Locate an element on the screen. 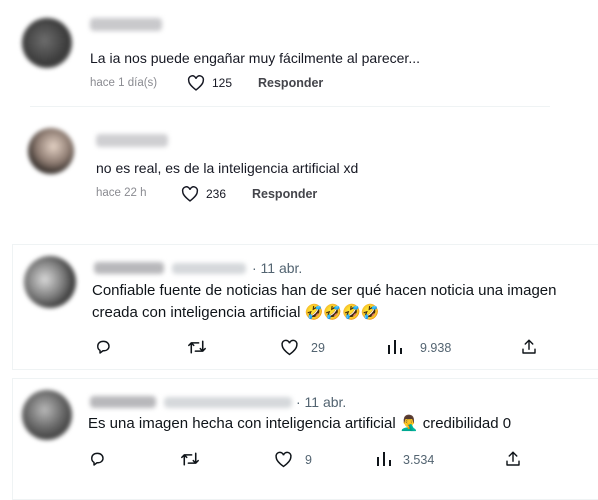 The width and height of the screenshot is (598, 500). tweet-text: creada con inteligencia artificial is located at coordinates (196, 312).